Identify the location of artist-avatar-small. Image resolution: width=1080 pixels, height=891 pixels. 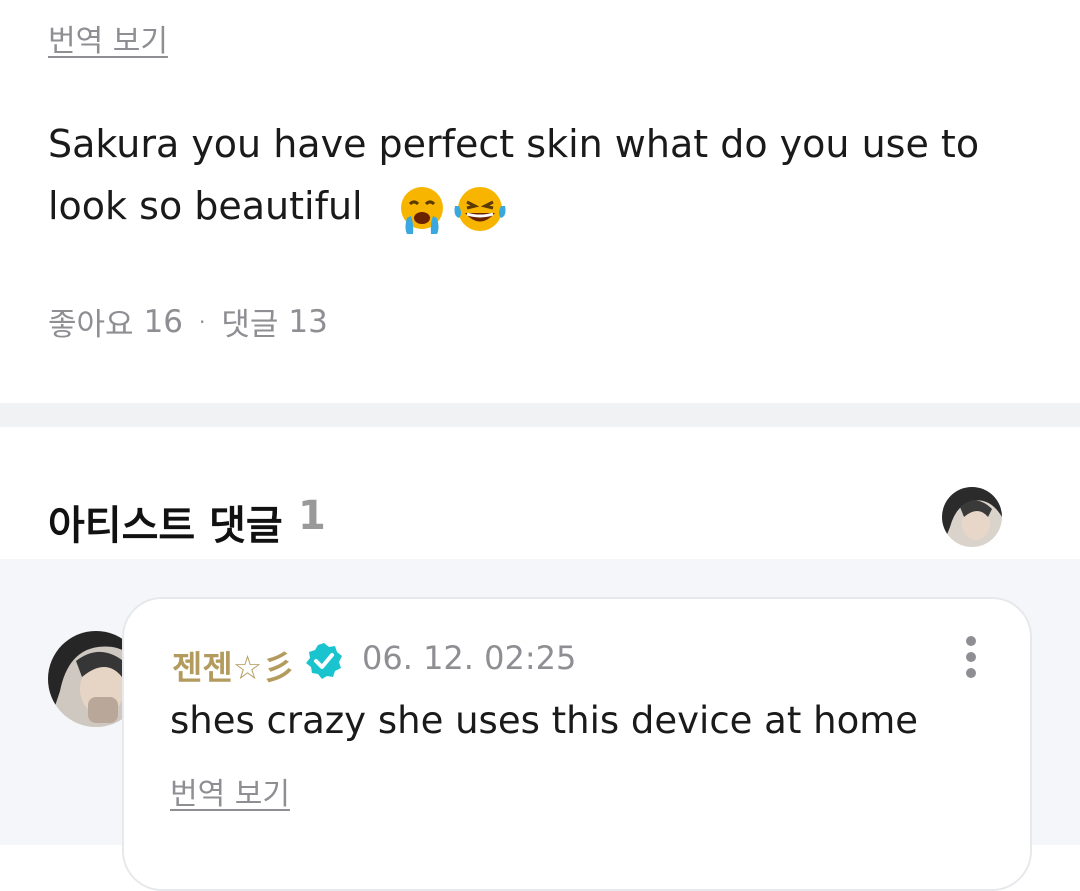
(972, 517).